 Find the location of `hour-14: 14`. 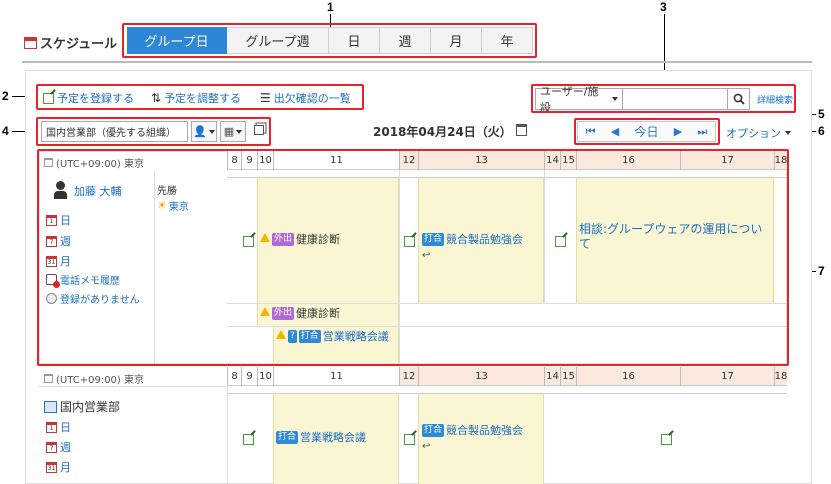

hour-14: 14 is located at coordinates (552, 376).